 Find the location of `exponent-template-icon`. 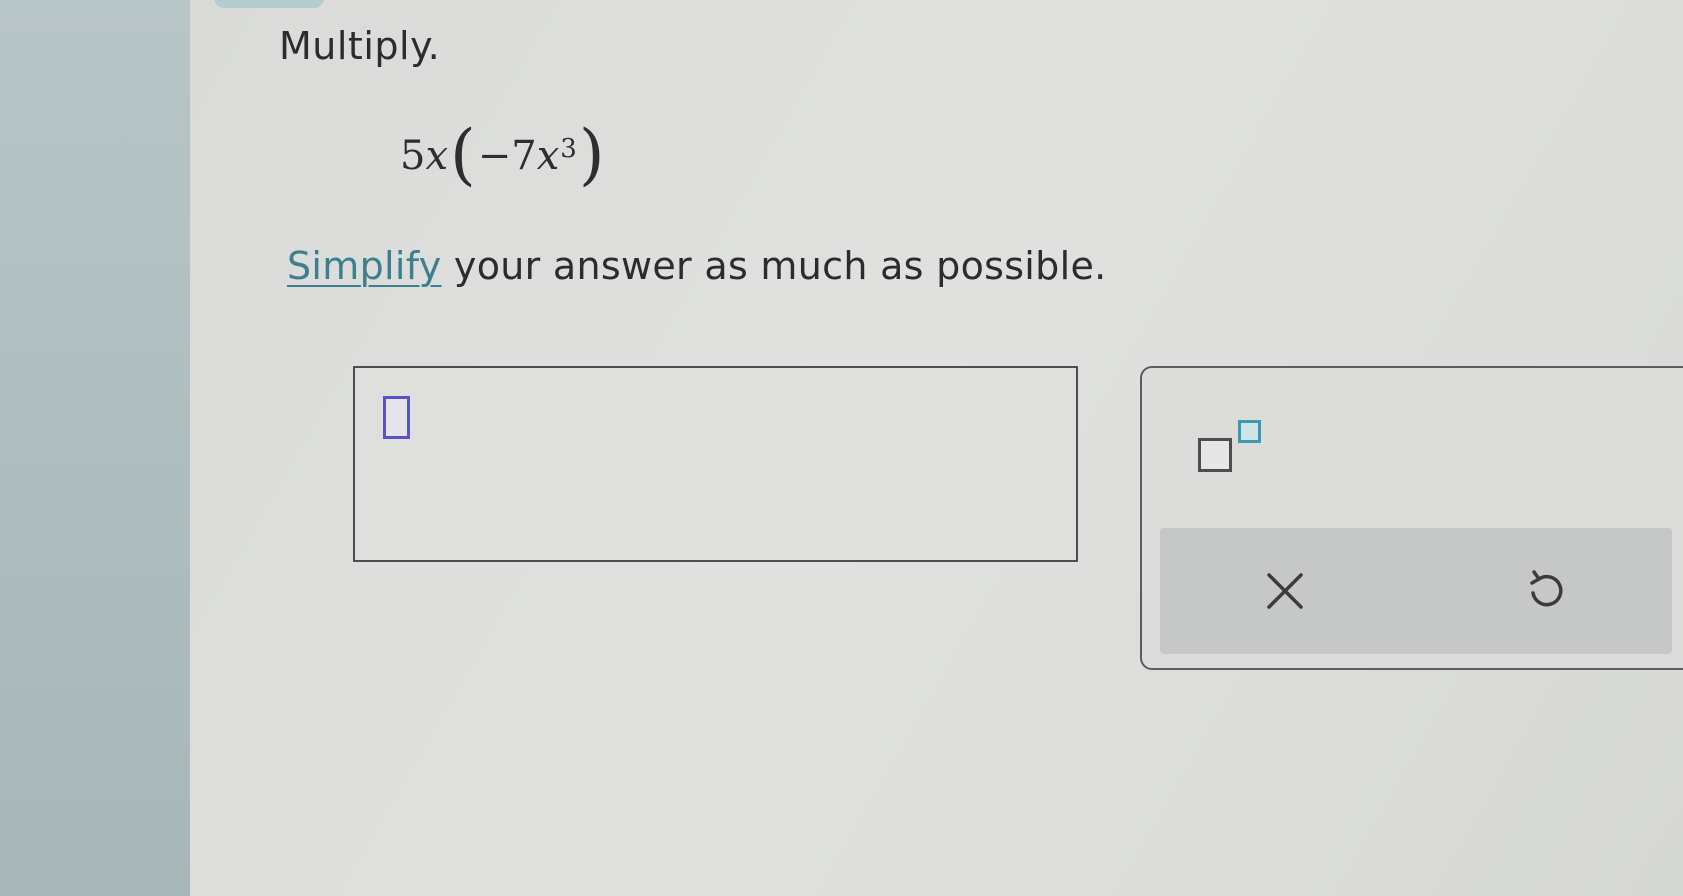

exponent-template-icon is located at coordinates (1215, 455).